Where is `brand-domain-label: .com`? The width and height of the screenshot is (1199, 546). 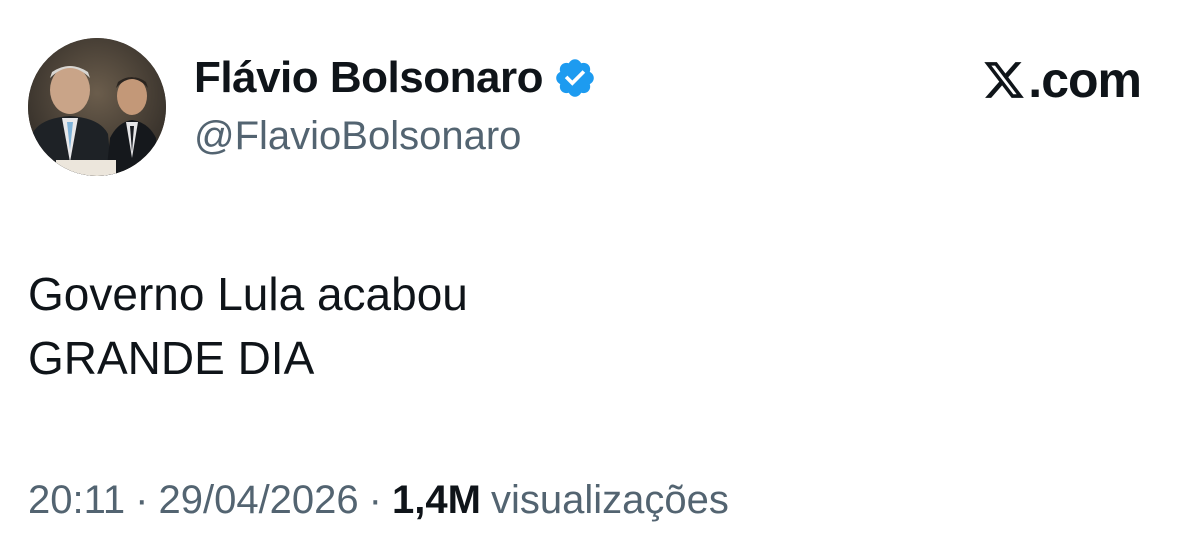
brand-domain-label: .com is located at coordinates (1085, 80).